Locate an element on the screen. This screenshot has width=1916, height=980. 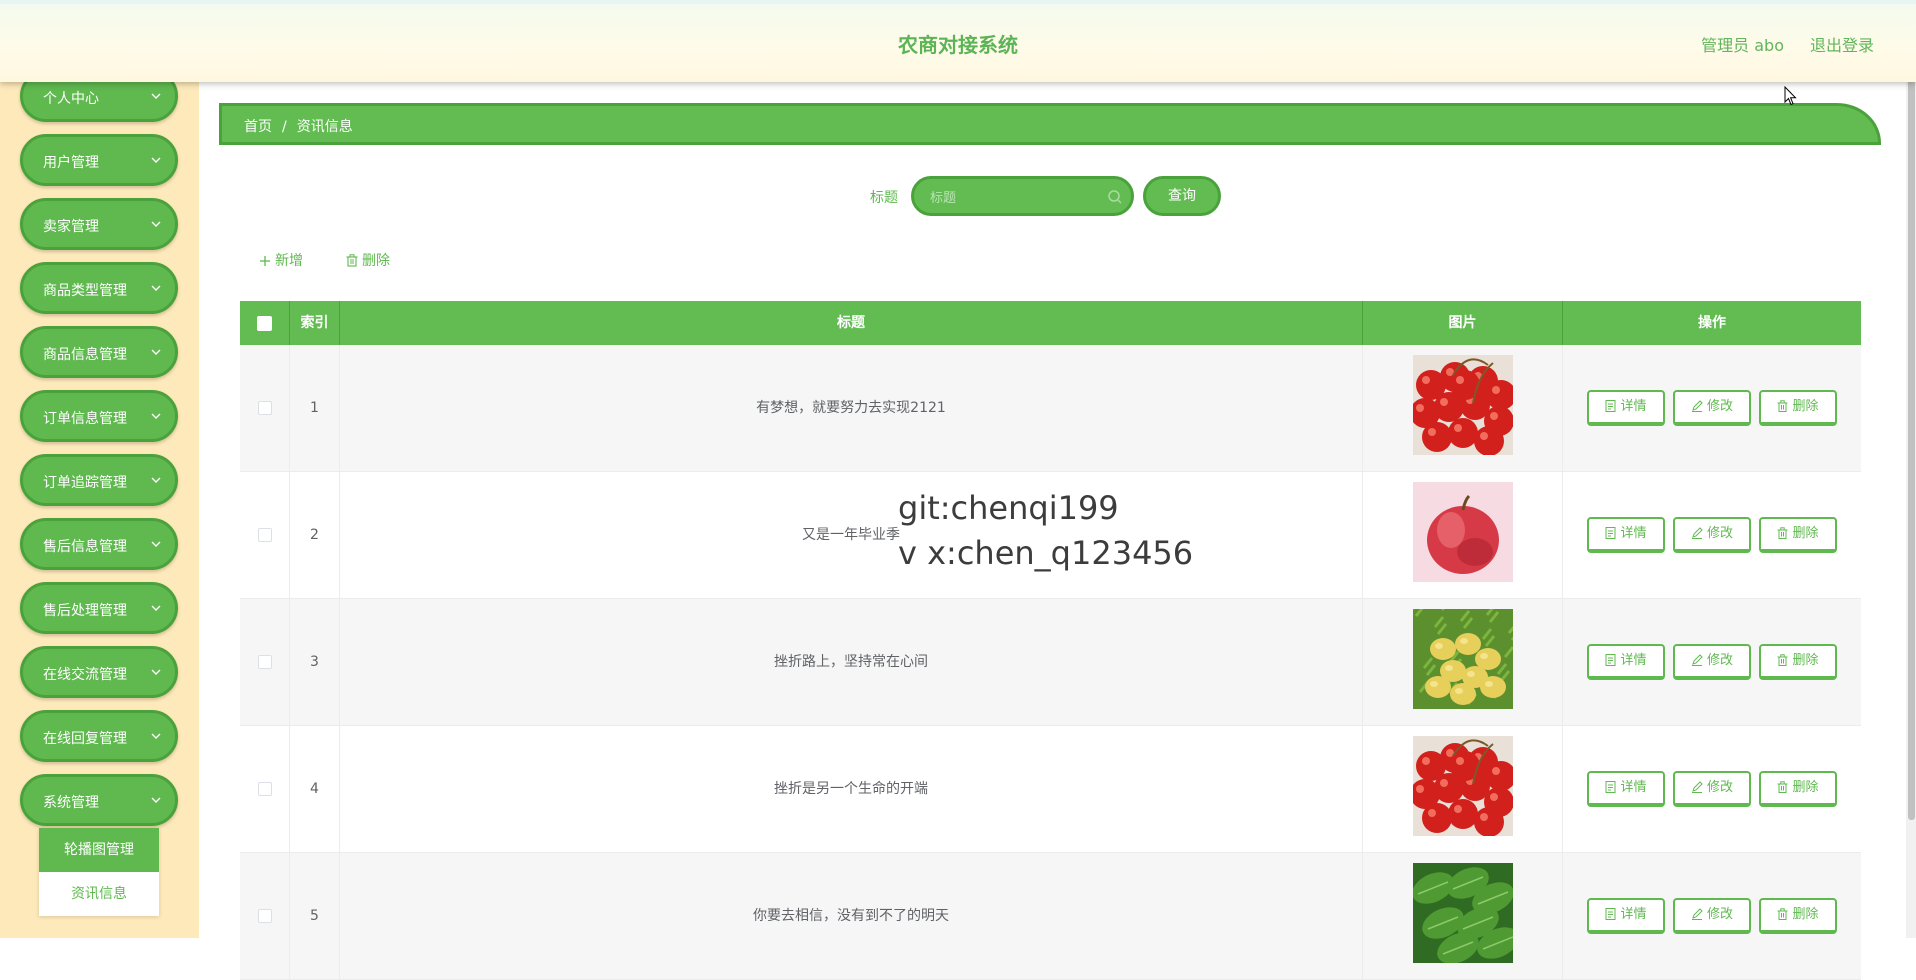
sidebar-menu-item: 卖家管理 is located at coordinates (99, 224).